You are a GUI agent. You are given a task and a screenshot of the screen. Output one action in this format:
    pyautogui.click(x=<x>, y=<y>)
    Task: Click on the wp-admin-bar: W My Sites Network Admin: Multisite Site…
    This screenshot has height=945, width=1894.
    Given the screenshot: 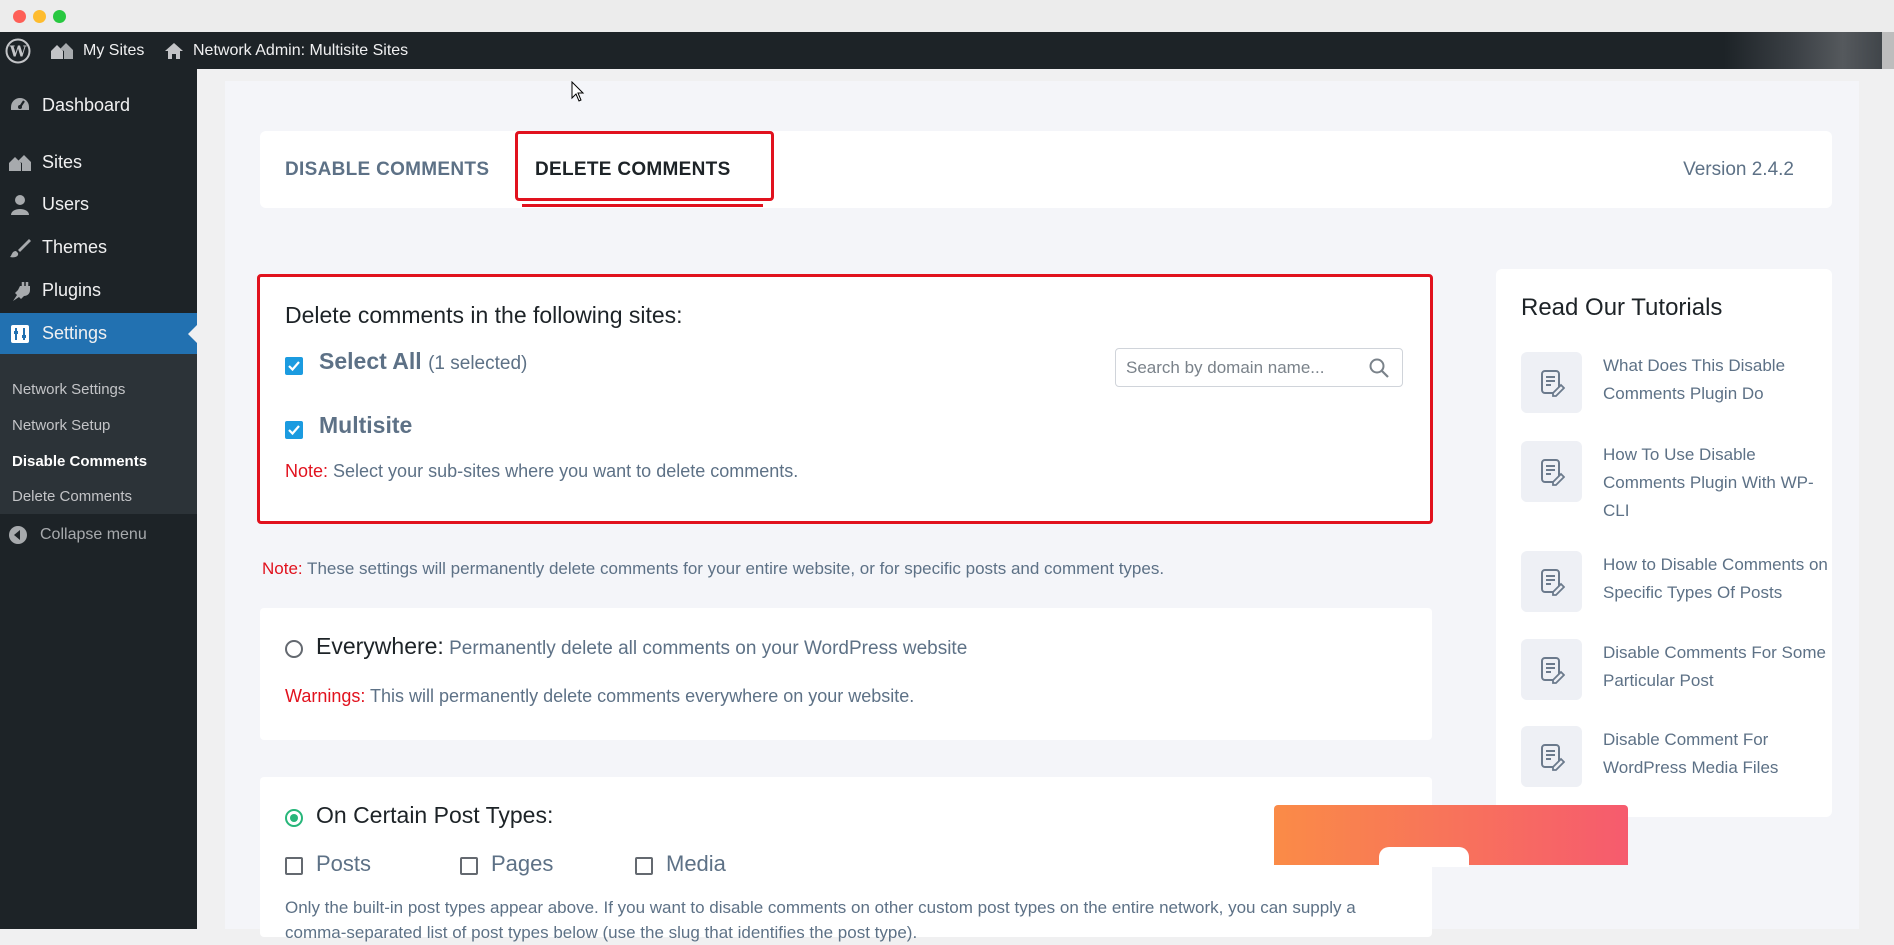 What is the action you would take?
    pyautogui.click(x=947, y=50)
    